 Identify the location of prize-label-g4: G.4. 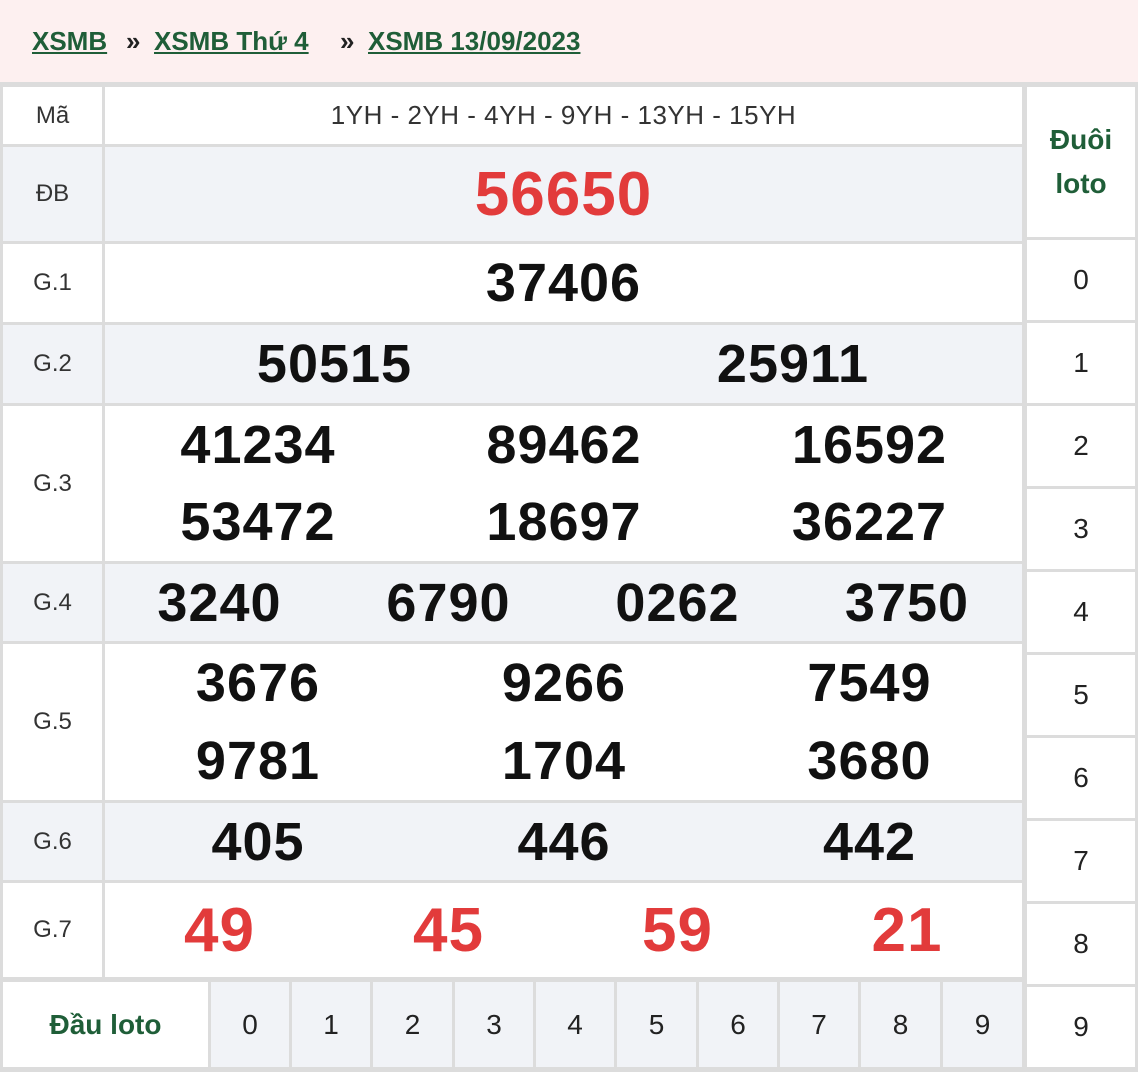
(52, 602).